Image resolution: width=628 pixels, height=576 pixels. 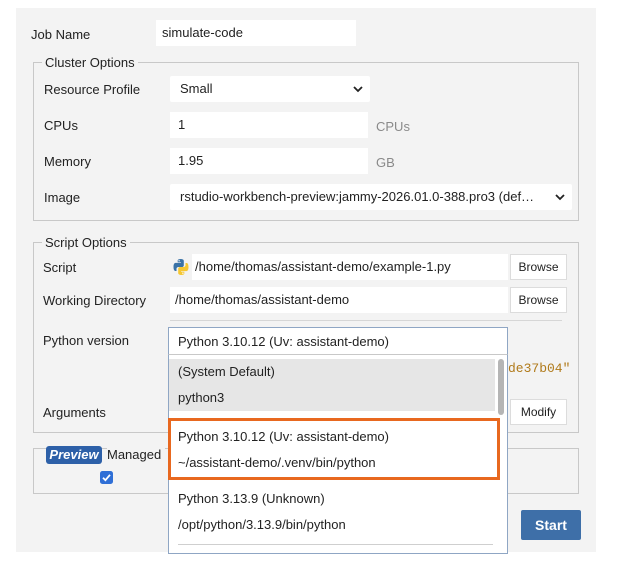 What do you see at coordinates (366, 320) in the screenshot?
I see `divider` at bounding box center [366, 320].